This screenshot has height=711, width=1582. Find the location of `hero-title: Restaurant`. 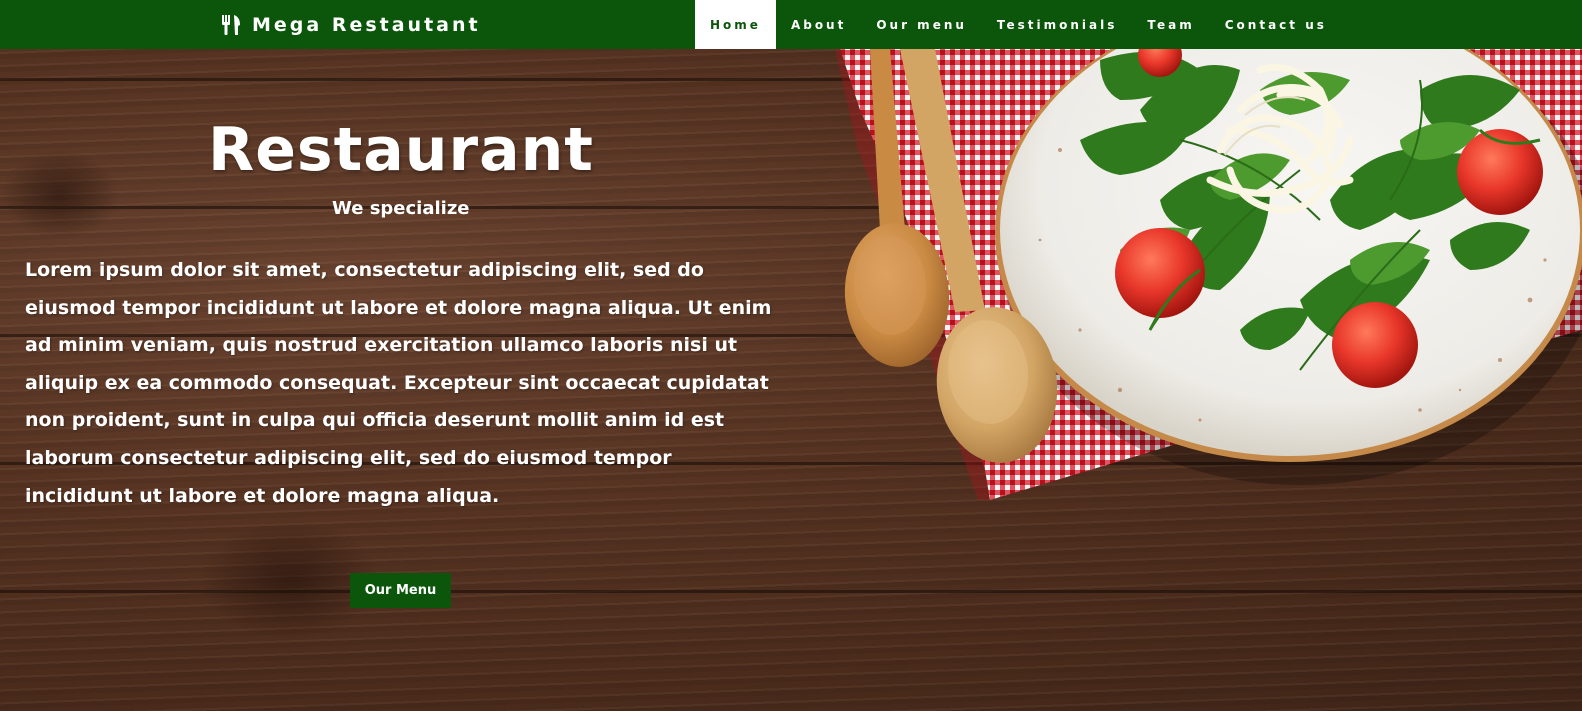

hero-title: Restaurant is located at coordinates (401, 150).